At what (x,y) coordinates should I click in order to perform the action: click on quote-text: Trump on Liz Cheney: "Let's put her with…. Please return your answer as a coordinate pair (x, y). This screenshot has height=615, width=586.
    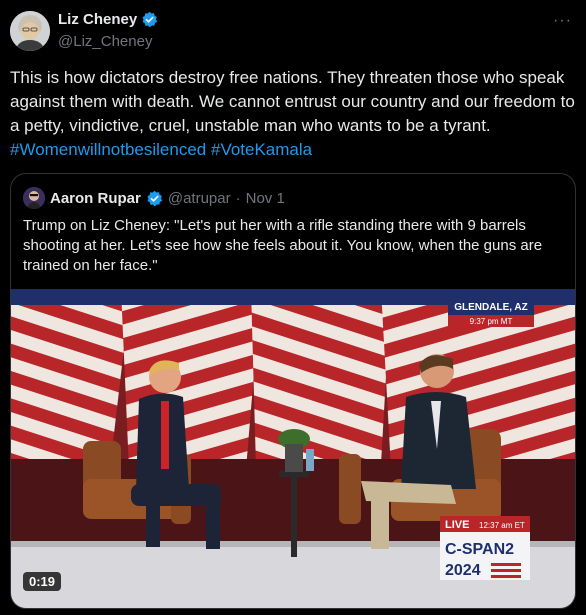
    Looking at the image, I should click on (283, 245).